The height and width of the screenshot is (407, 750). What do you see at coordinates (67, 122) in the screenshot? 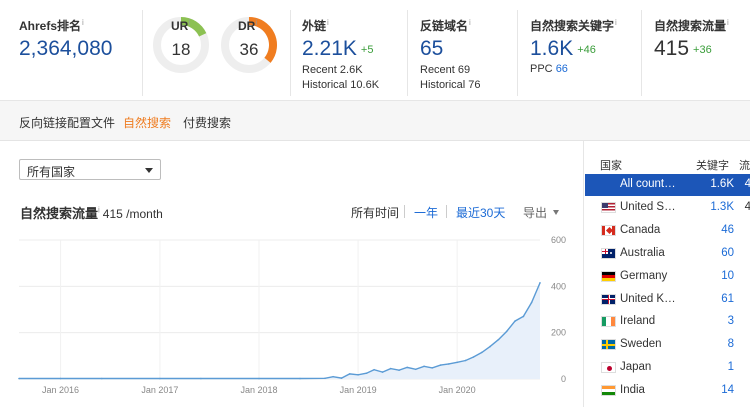
I see `tab-backlink-profile: 反向链接配置文件` at bounding box center [67, 122].